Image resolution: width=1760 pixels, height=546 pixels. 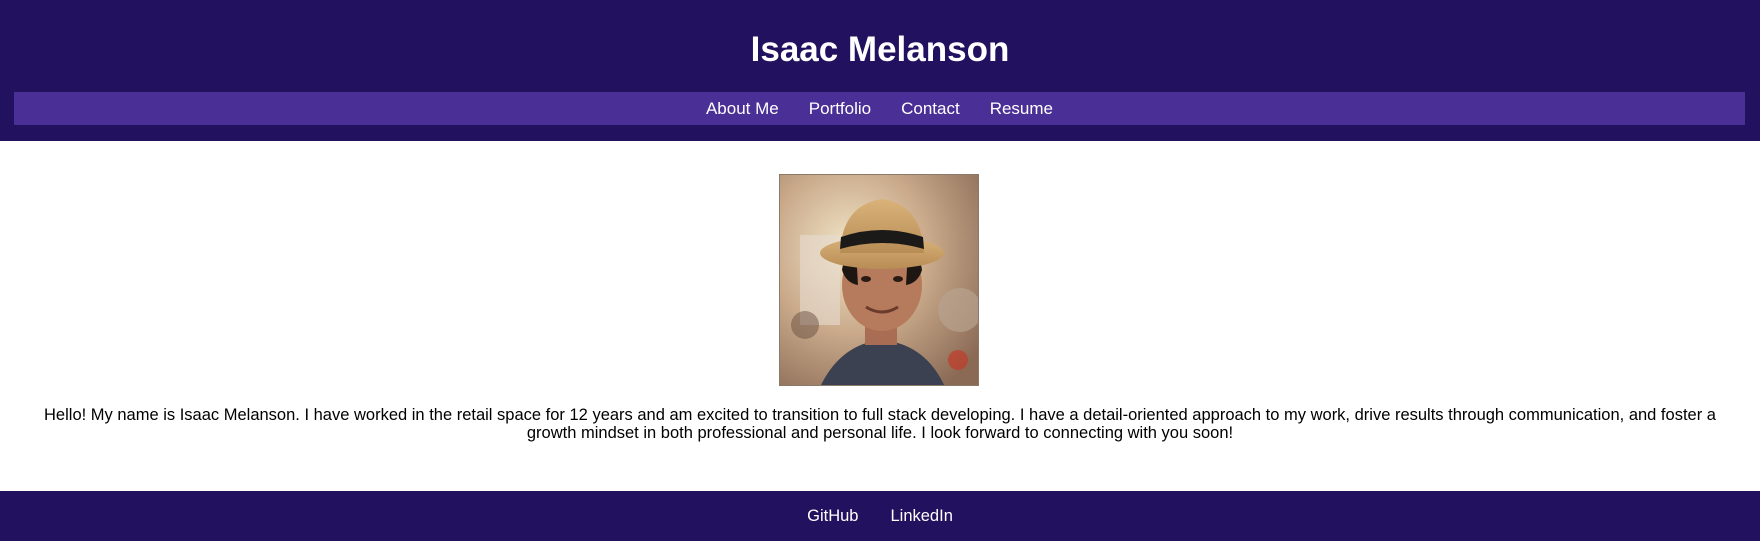 I want to click on nav-link-contact: Contact, so click(x=930, y=108).